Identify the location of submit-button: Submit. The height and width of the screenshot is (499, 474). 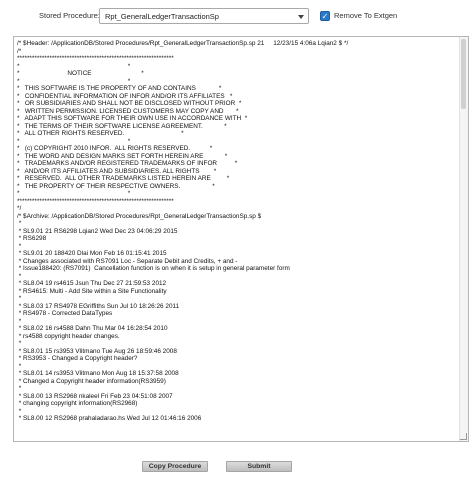
(259, 466).